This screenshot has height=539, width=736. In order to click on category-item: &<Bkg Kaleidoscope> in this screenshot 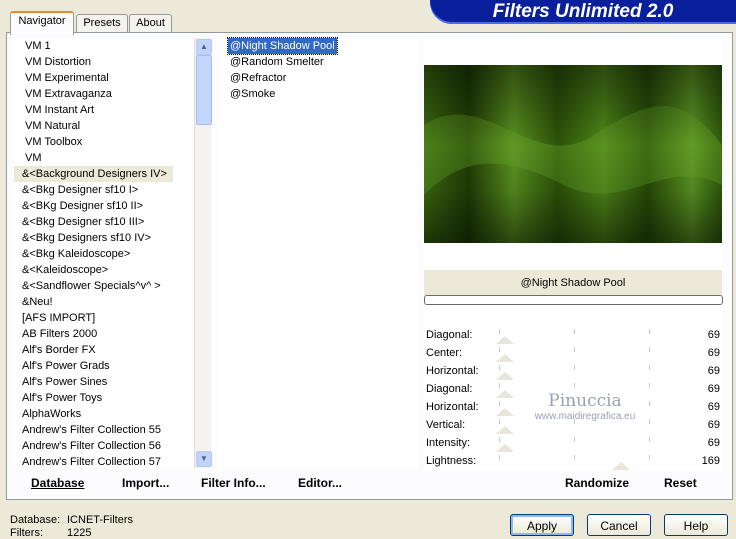, I will do `click(72, 254)`.